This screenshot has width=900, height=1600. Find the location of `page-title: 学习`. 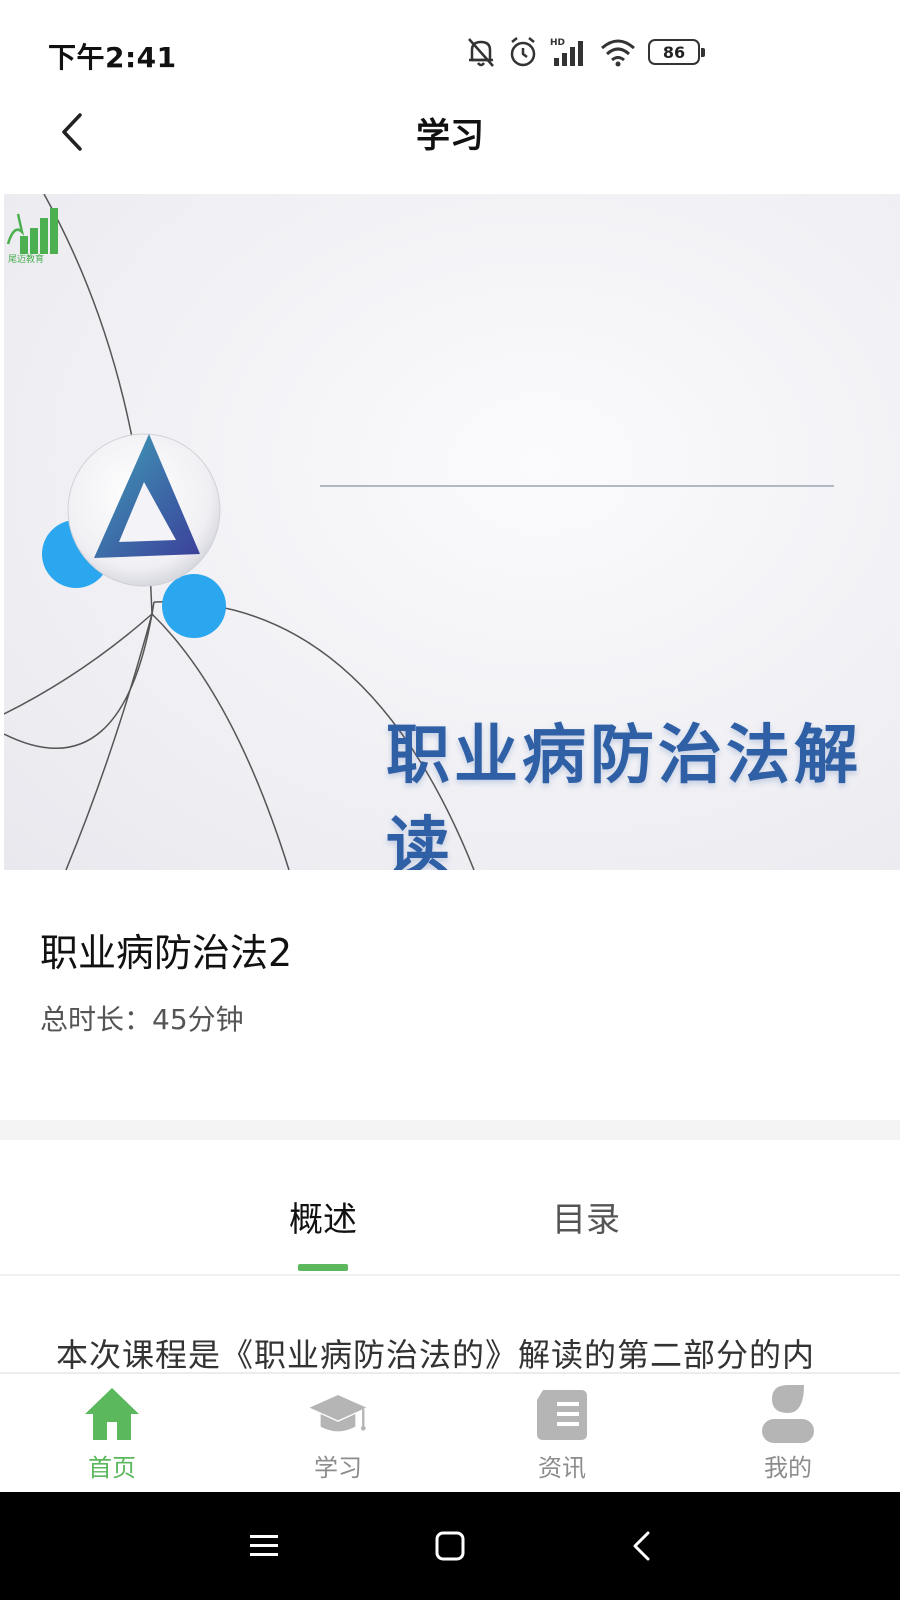

page-title: 学习 is located at coordinates (450, 136).